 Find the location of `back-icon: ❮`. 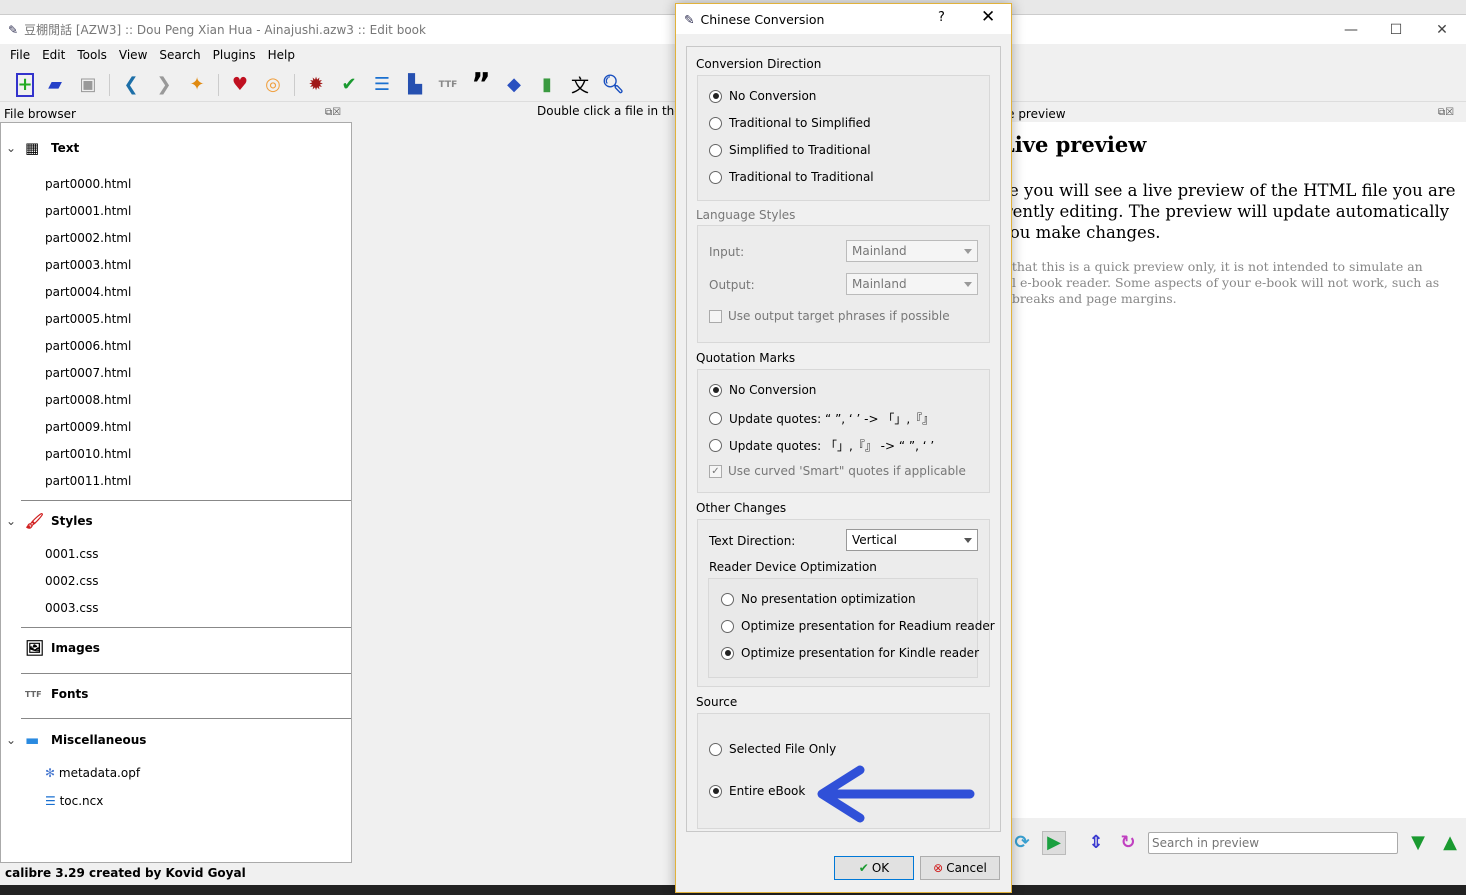

back-icon: ❮ is located at coordinates (131, 85).